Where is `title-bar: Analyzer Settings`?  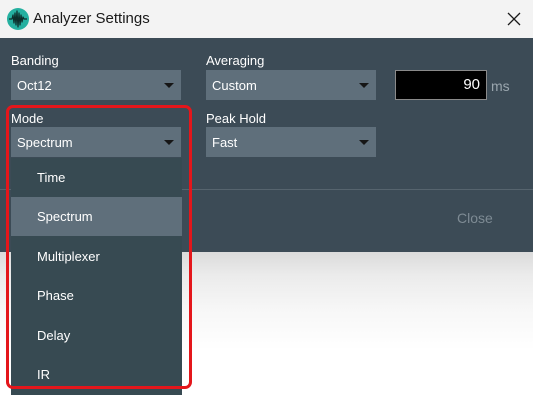
title-bar: Analyzer Settings is located at coordinates (266, 19).